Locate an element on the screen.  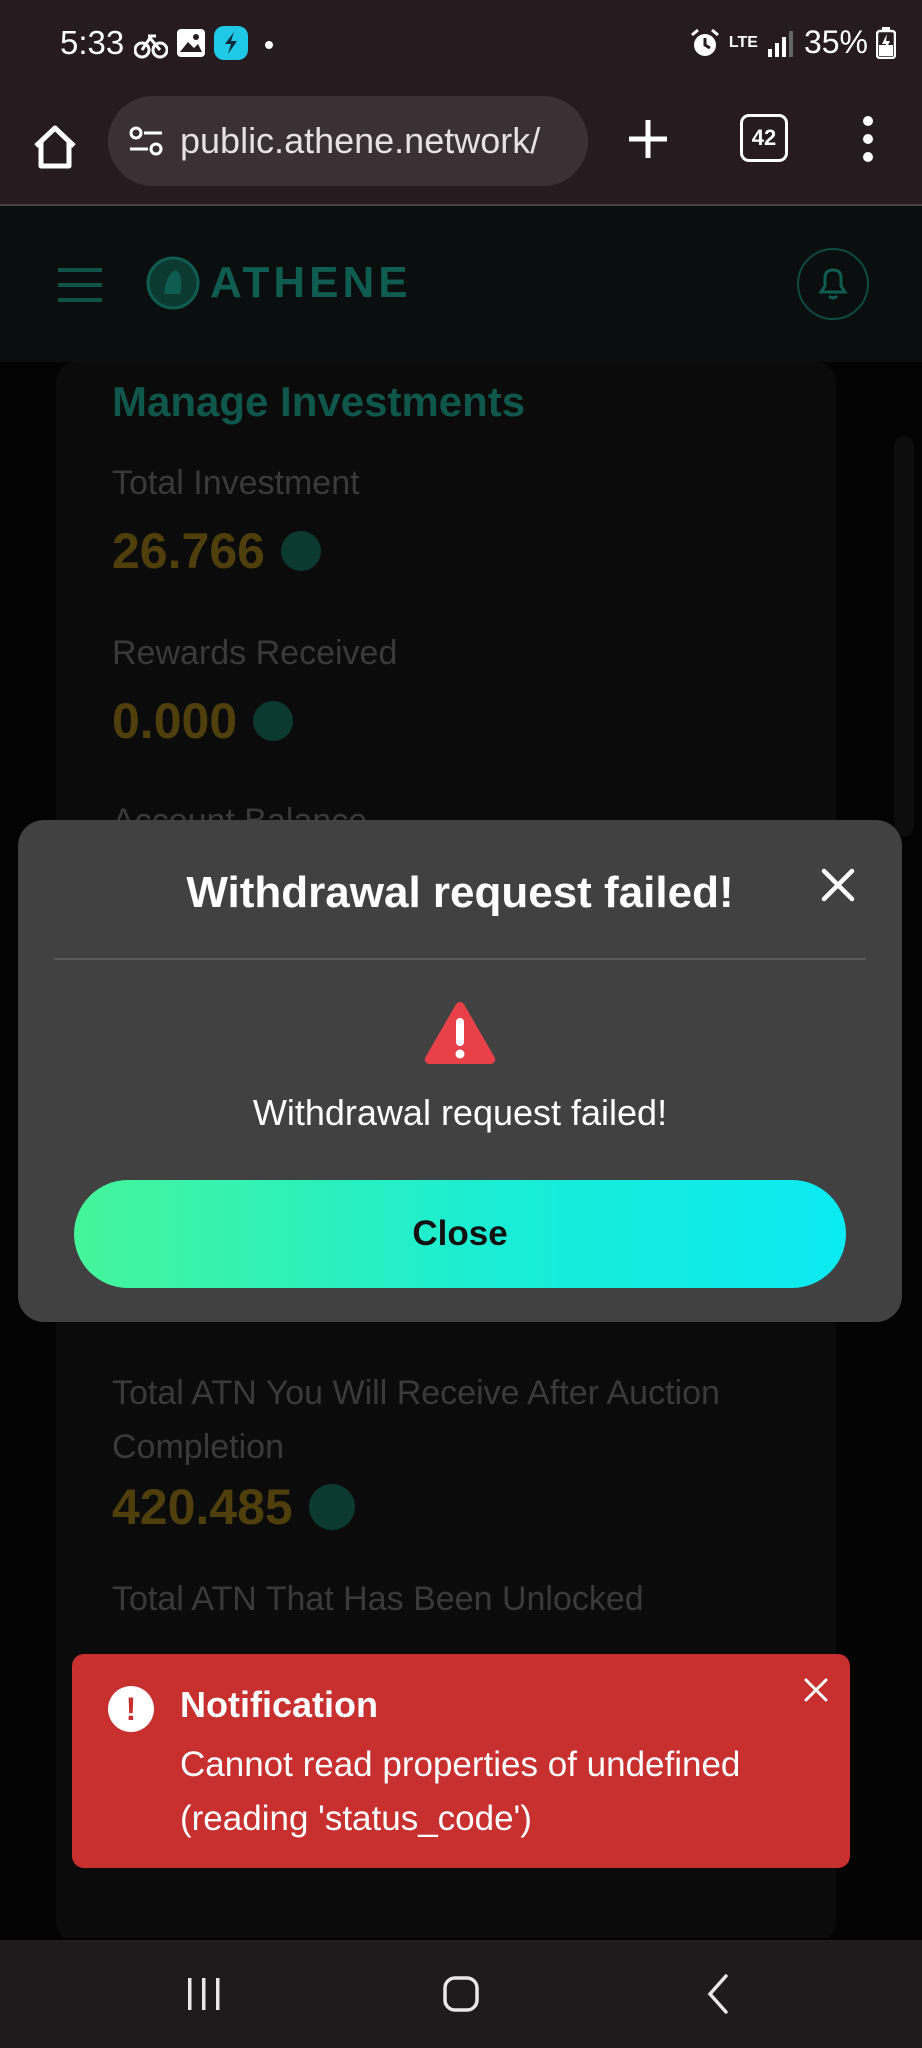
address-bar: public.athene.network/ is located at coordinates (348, 141).